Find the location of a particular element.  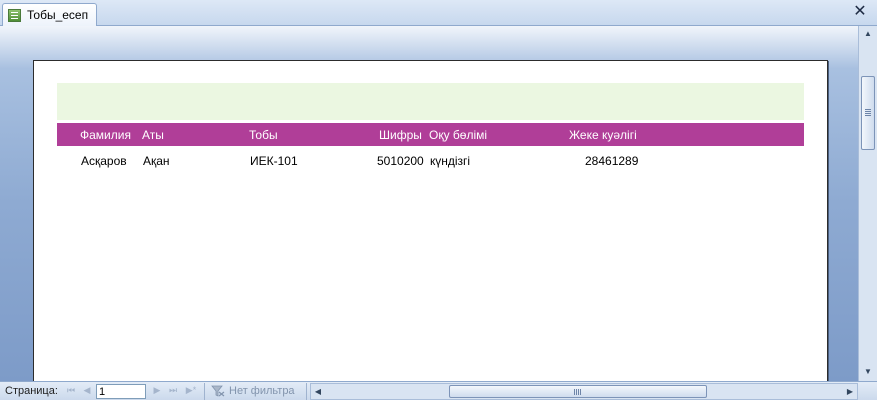

report-icon is located at coordinates (14, 15).